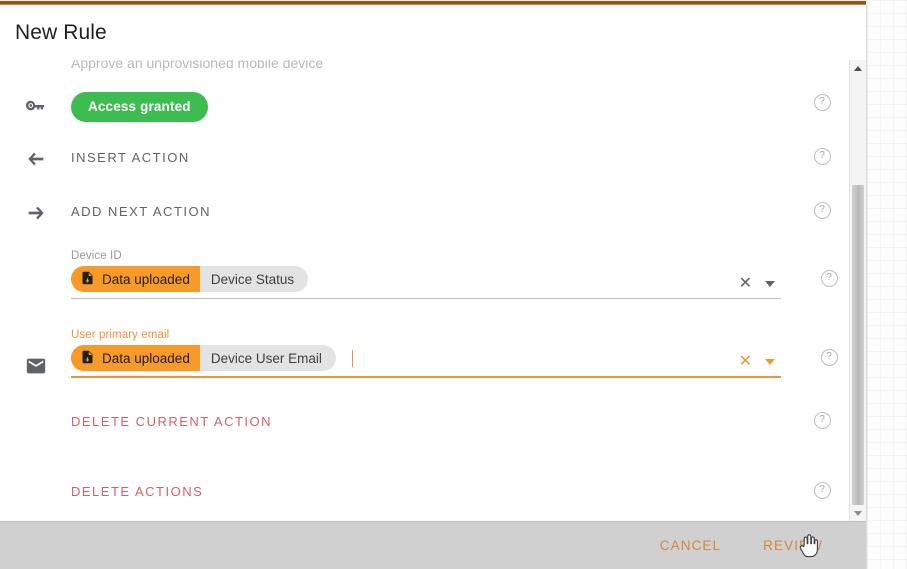 This screenshot has width=907, height=569. I want to click on delete-actions-label: DELETE ACTIONS, so click(137, 489).